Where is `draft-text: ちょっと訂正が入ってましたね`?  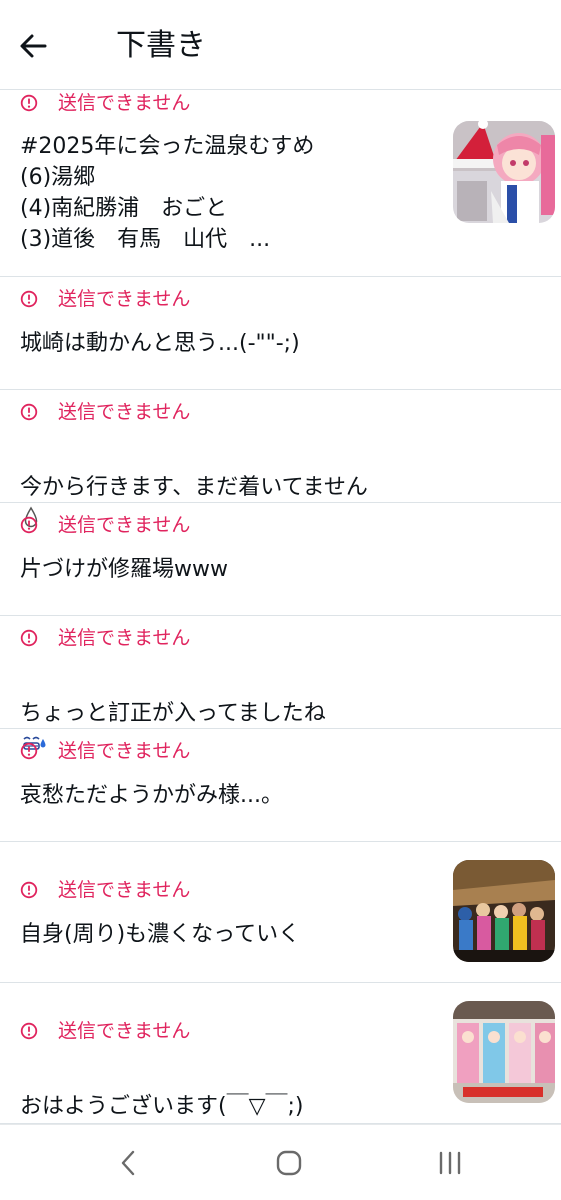
draft-text: ちょっと訂正が入ってましたね is located at coordinates (173, 713).